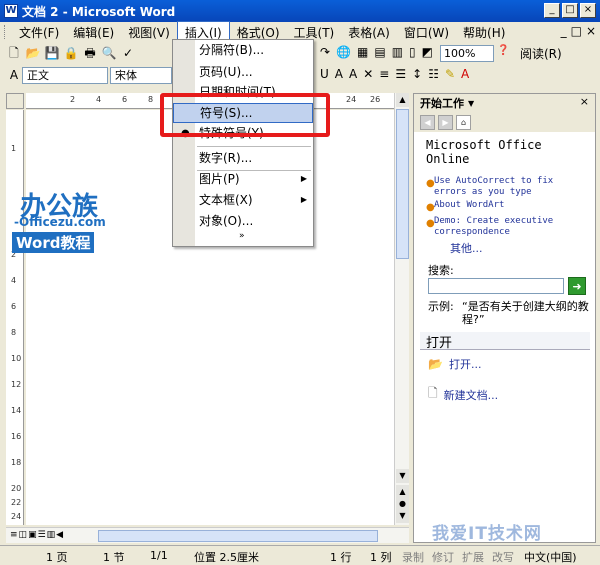  I want to click on task-pane-title: 开始工作, so click(442, 103).